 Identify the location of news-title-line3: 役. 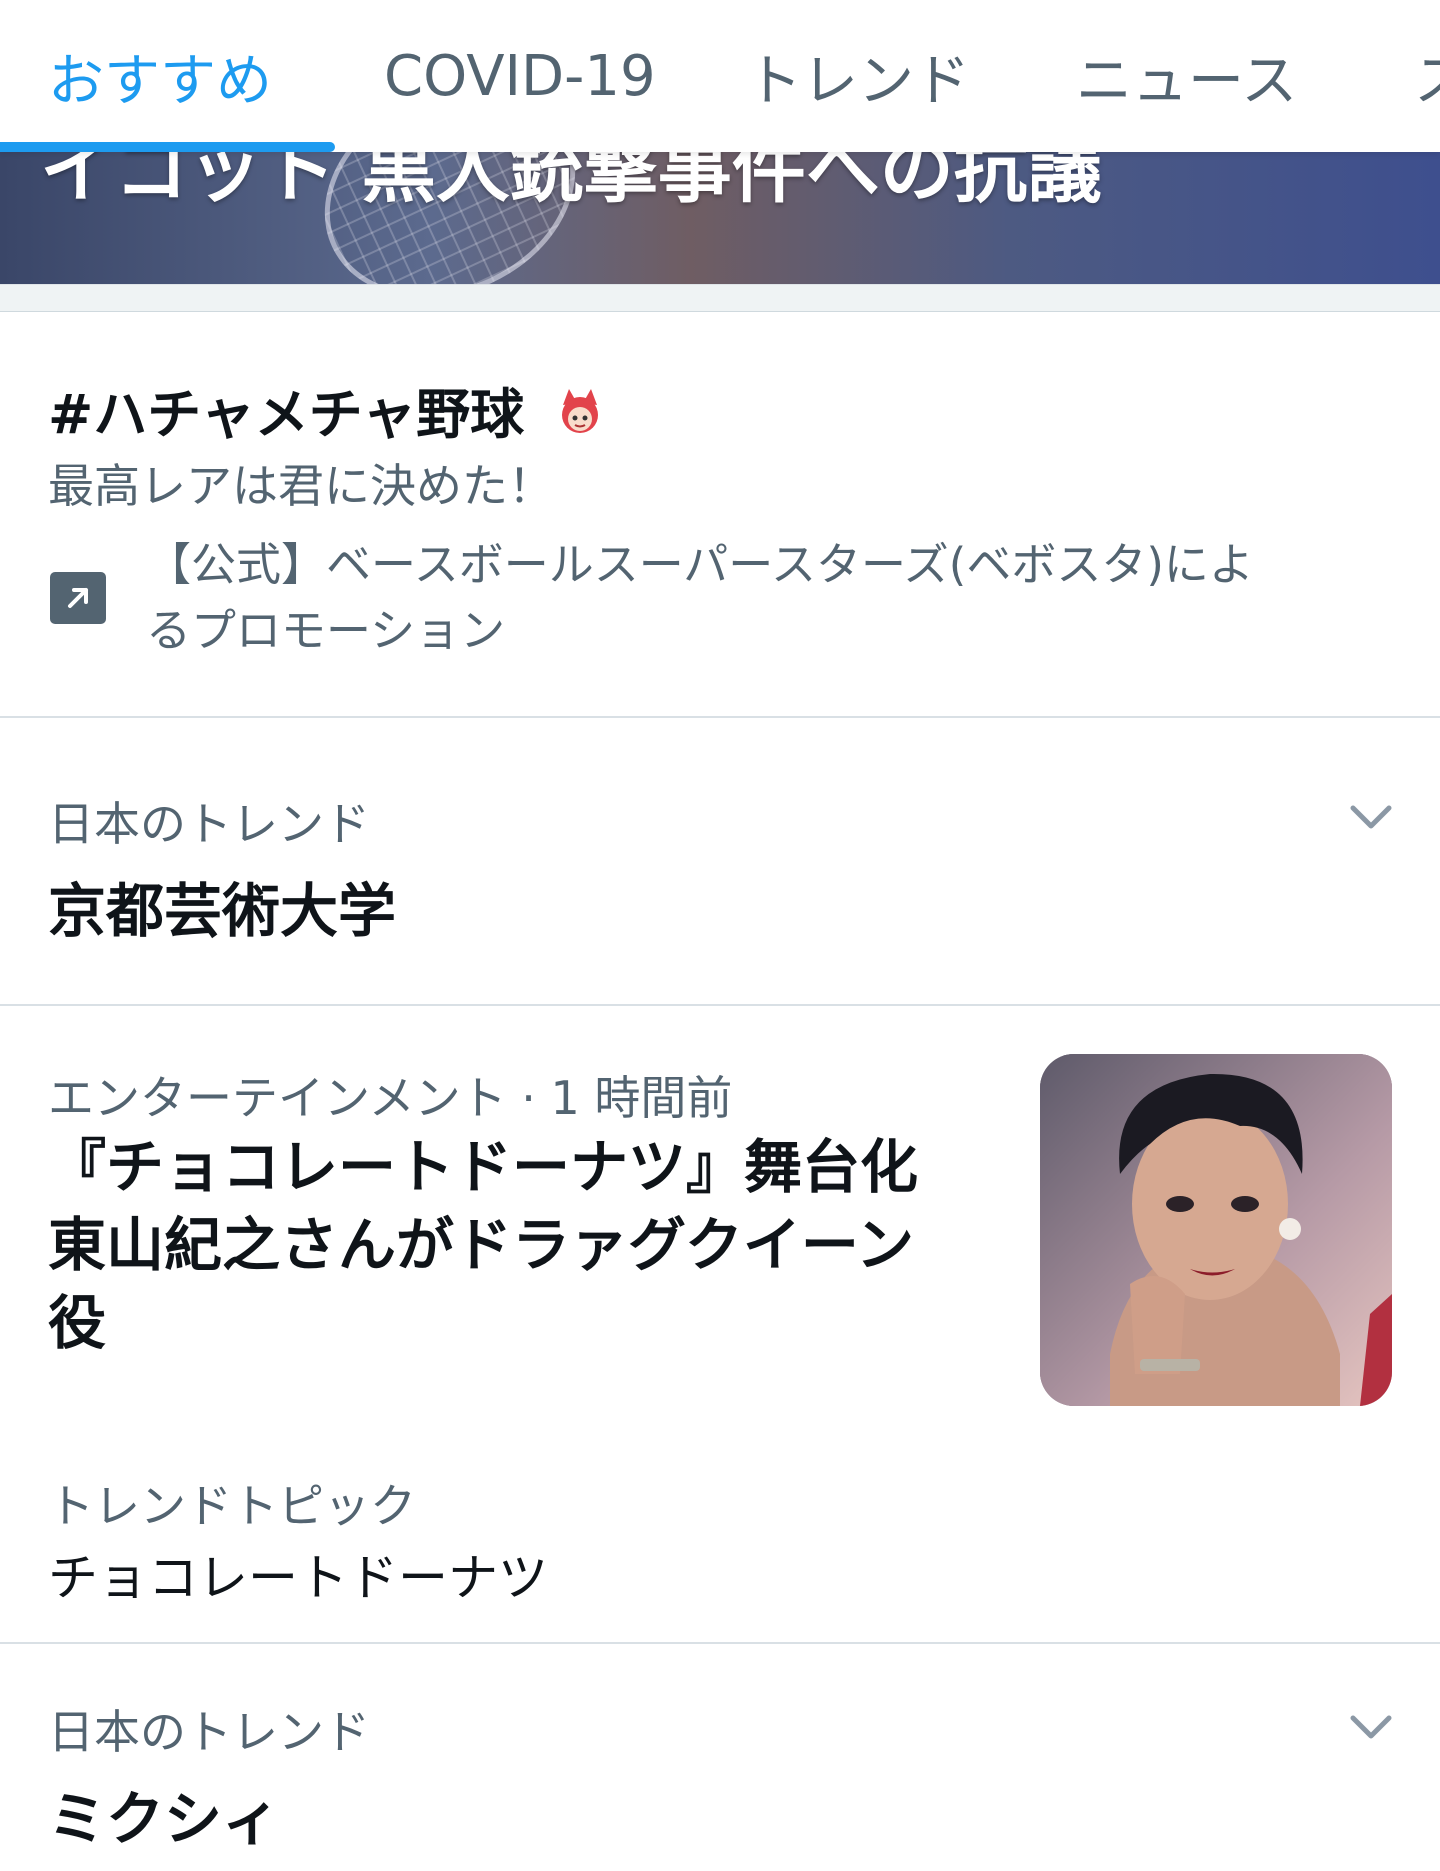
(77, 1323).